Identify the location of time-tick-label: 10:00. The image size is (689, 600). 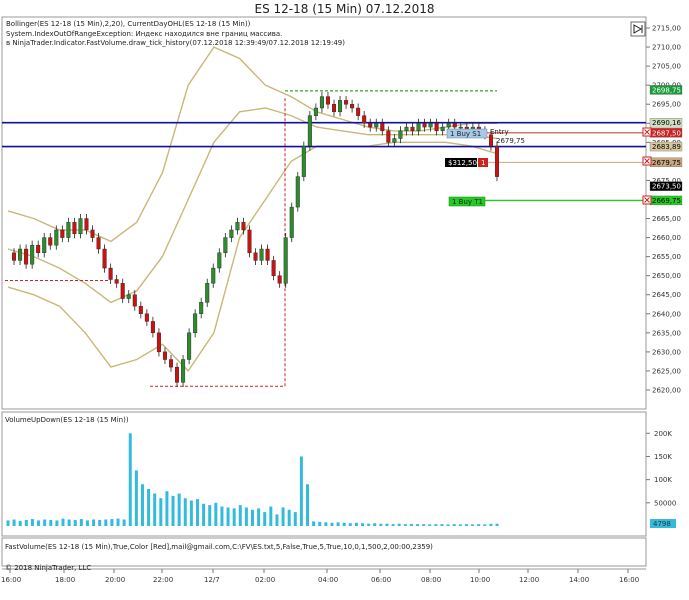
(480, 580).